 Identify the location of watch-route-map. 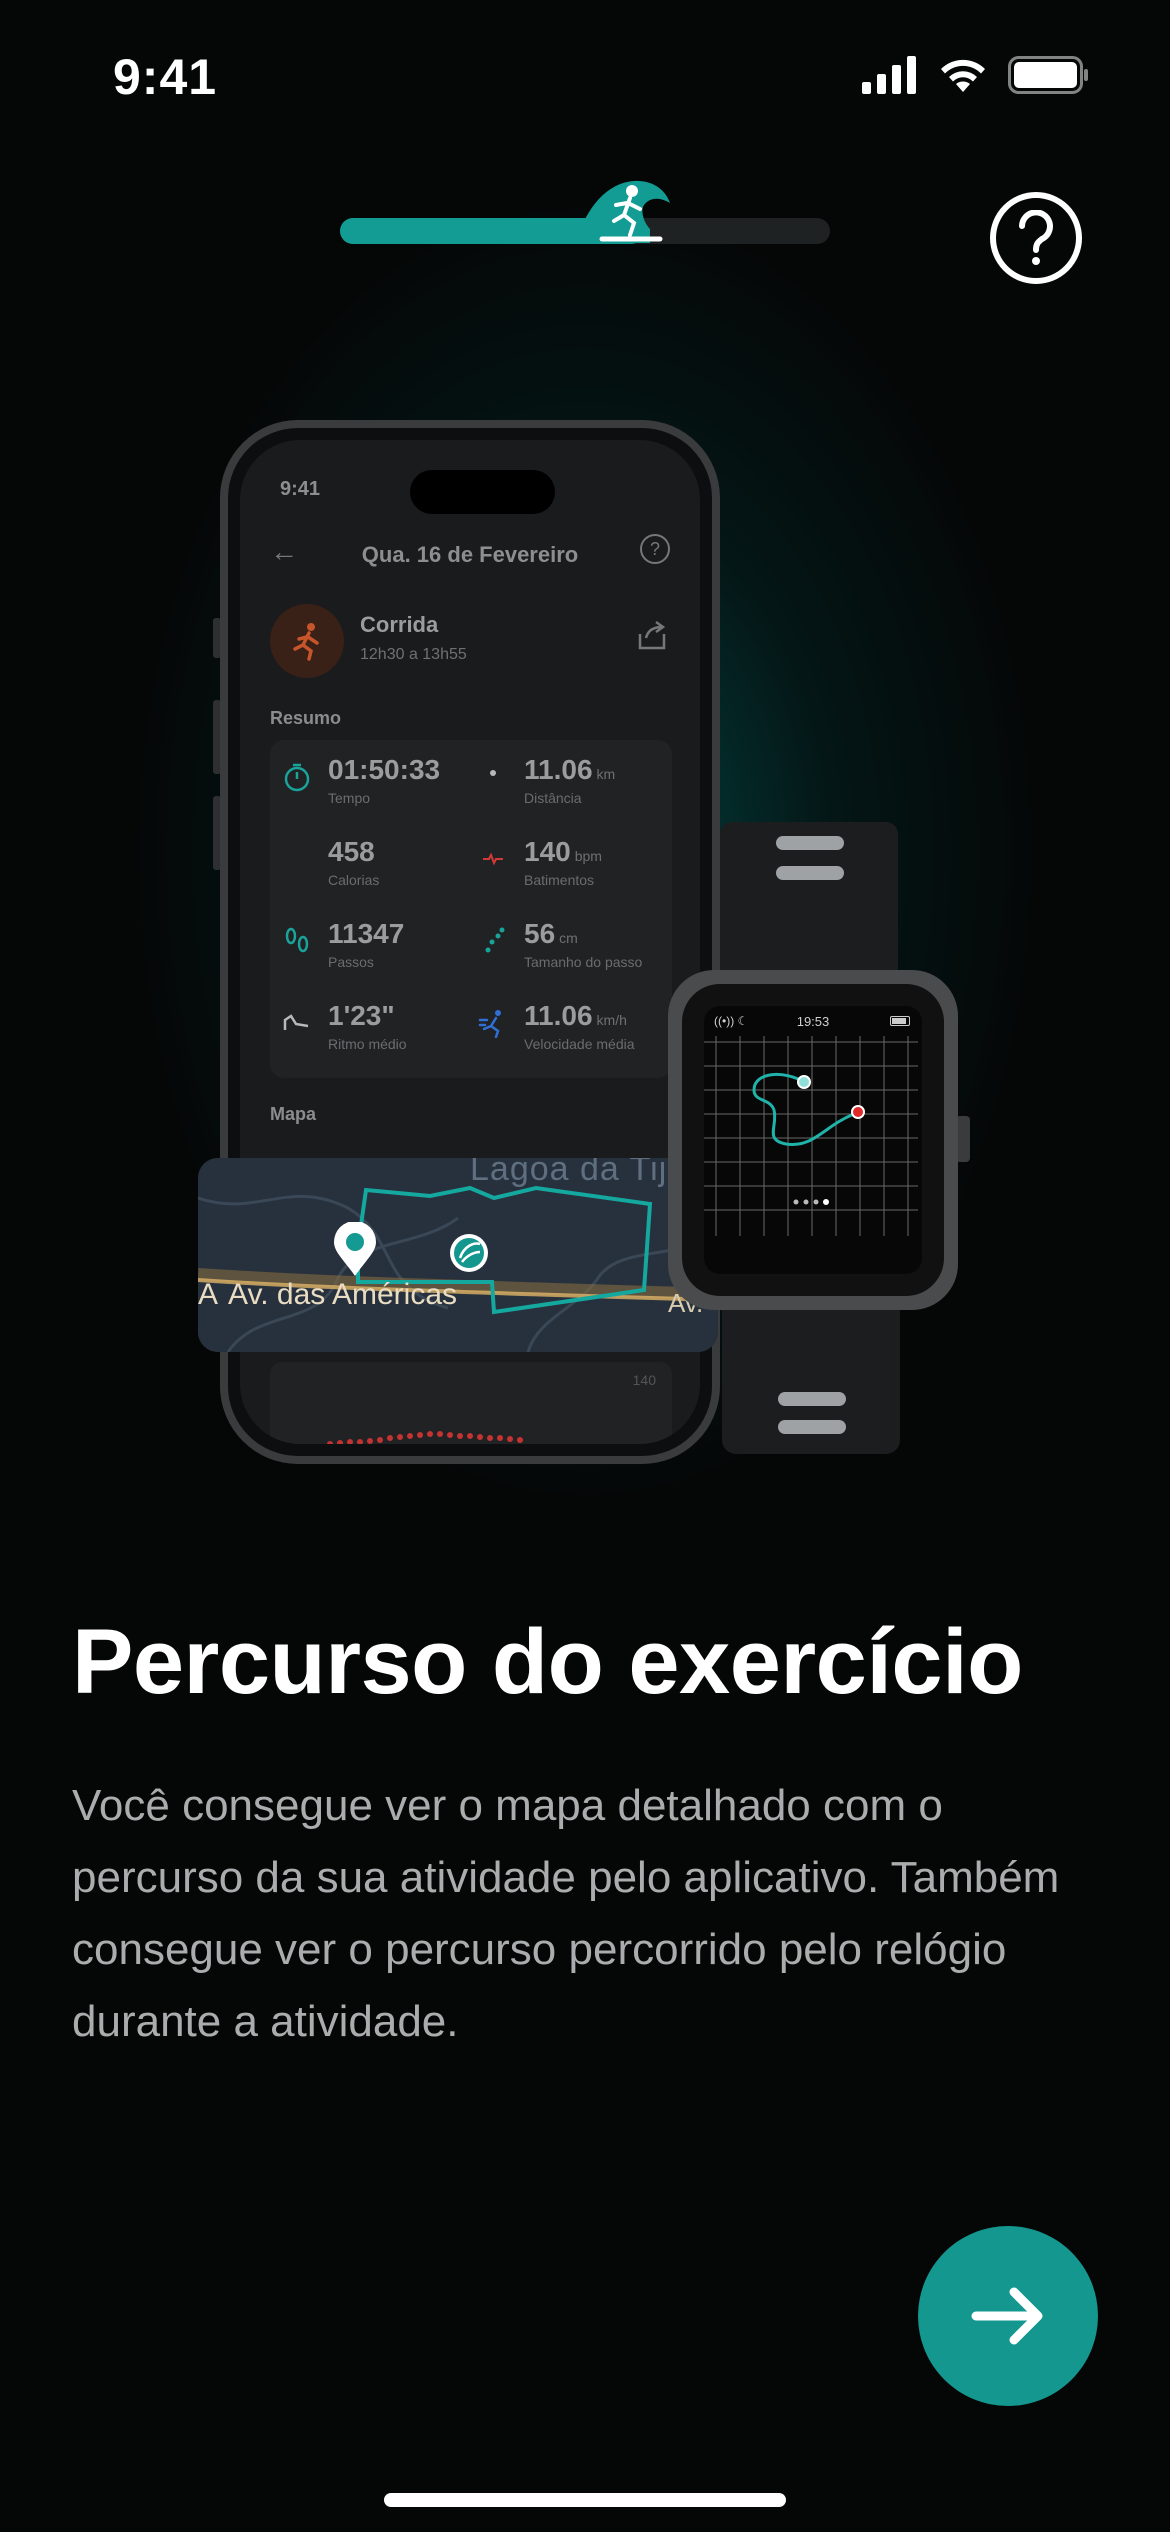
(811, 1136).